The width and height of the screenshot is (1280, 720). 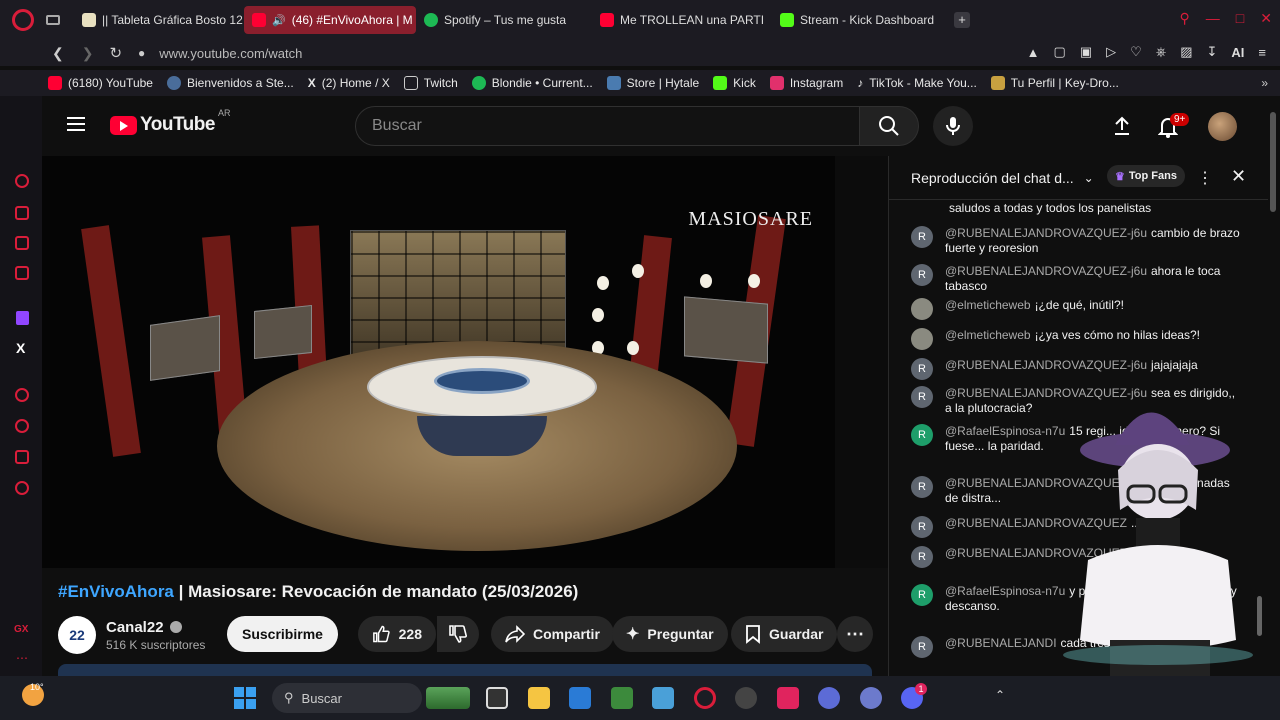 I want to click on photos-icon, so click(x=663, y=698).